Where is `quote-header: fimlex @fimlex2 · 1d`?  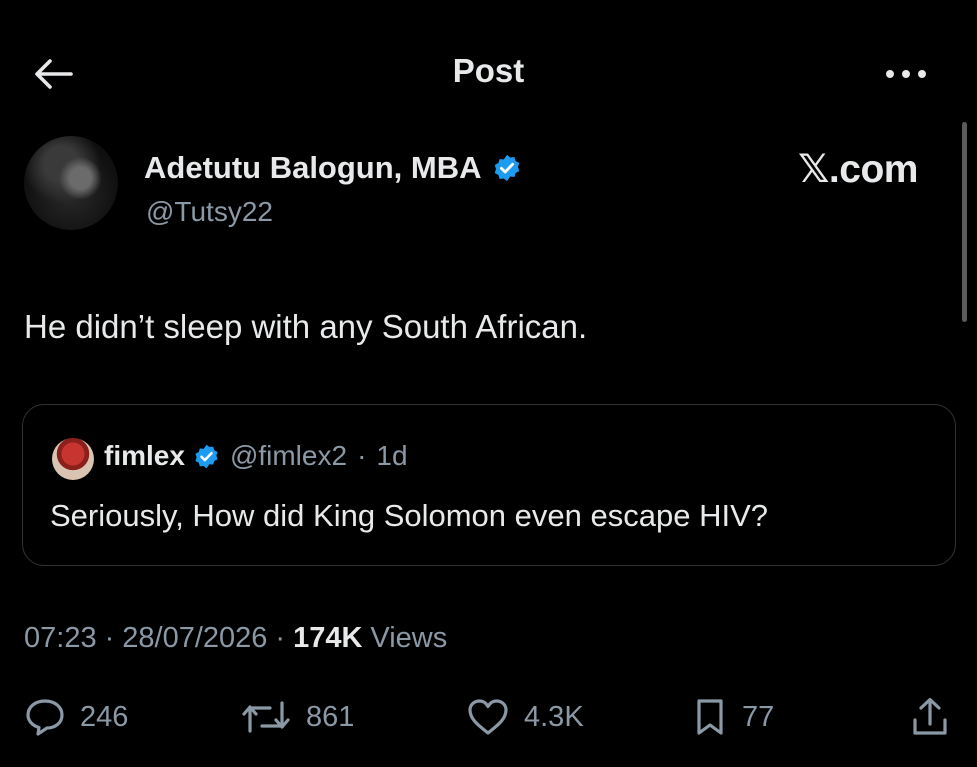 quote-header: fimlex @fimlex2 · 1d is located at coordinates (256, 456).